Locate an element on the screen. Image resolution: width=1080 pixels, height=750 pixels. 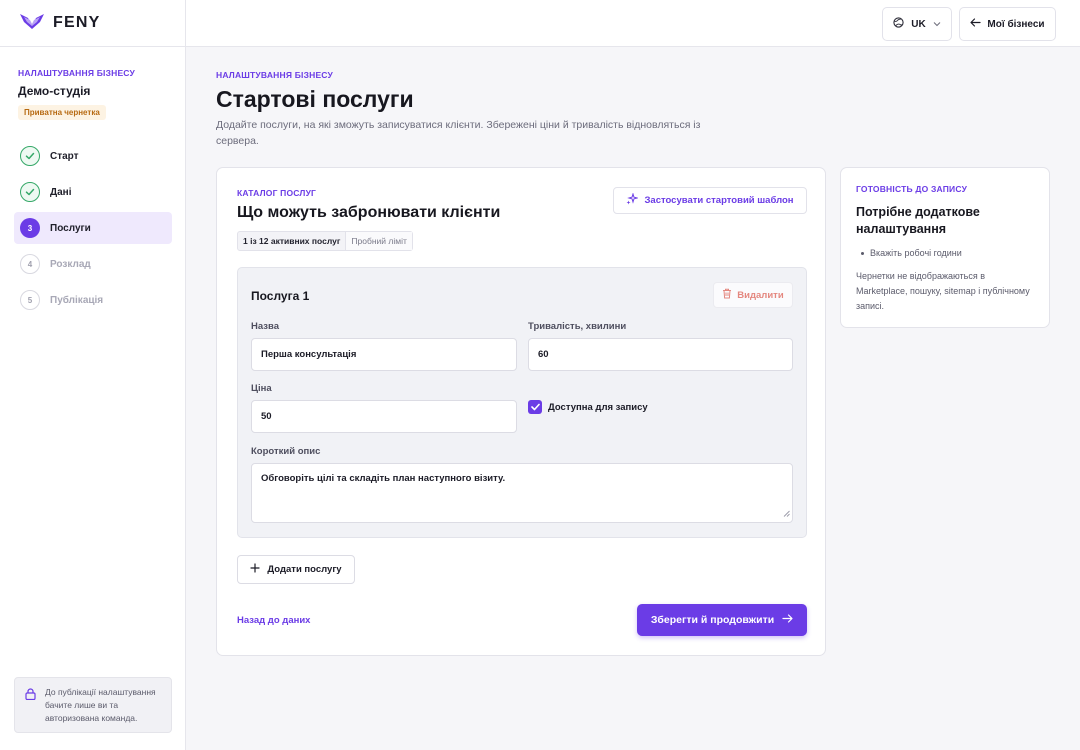
apply-template-label: Застосувати стартовий шаблон is located at coordinates (719, 200).